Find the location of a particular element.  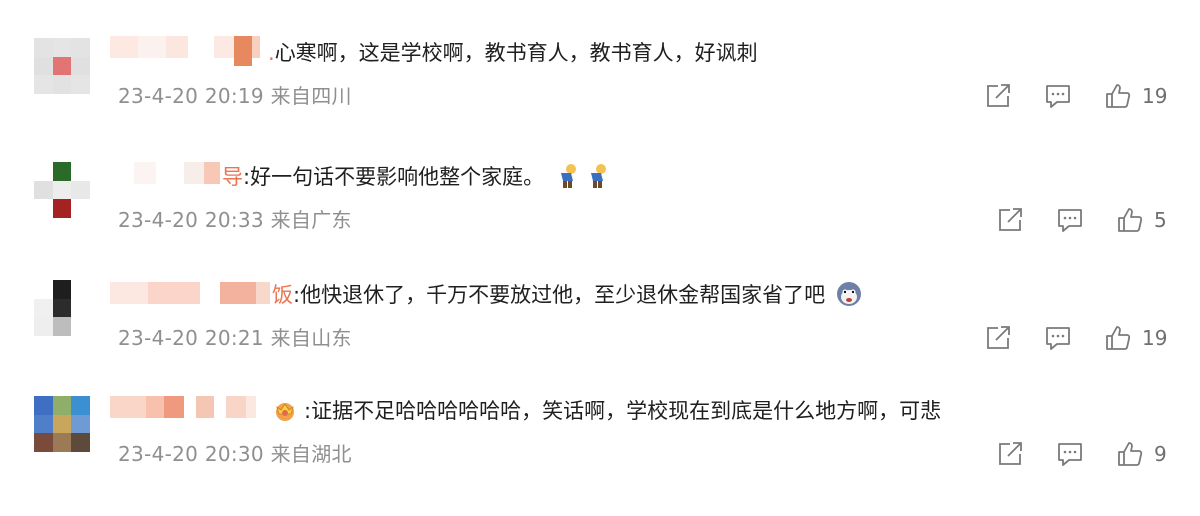

angry-dog-emoji is located at coordinates (848, 294).